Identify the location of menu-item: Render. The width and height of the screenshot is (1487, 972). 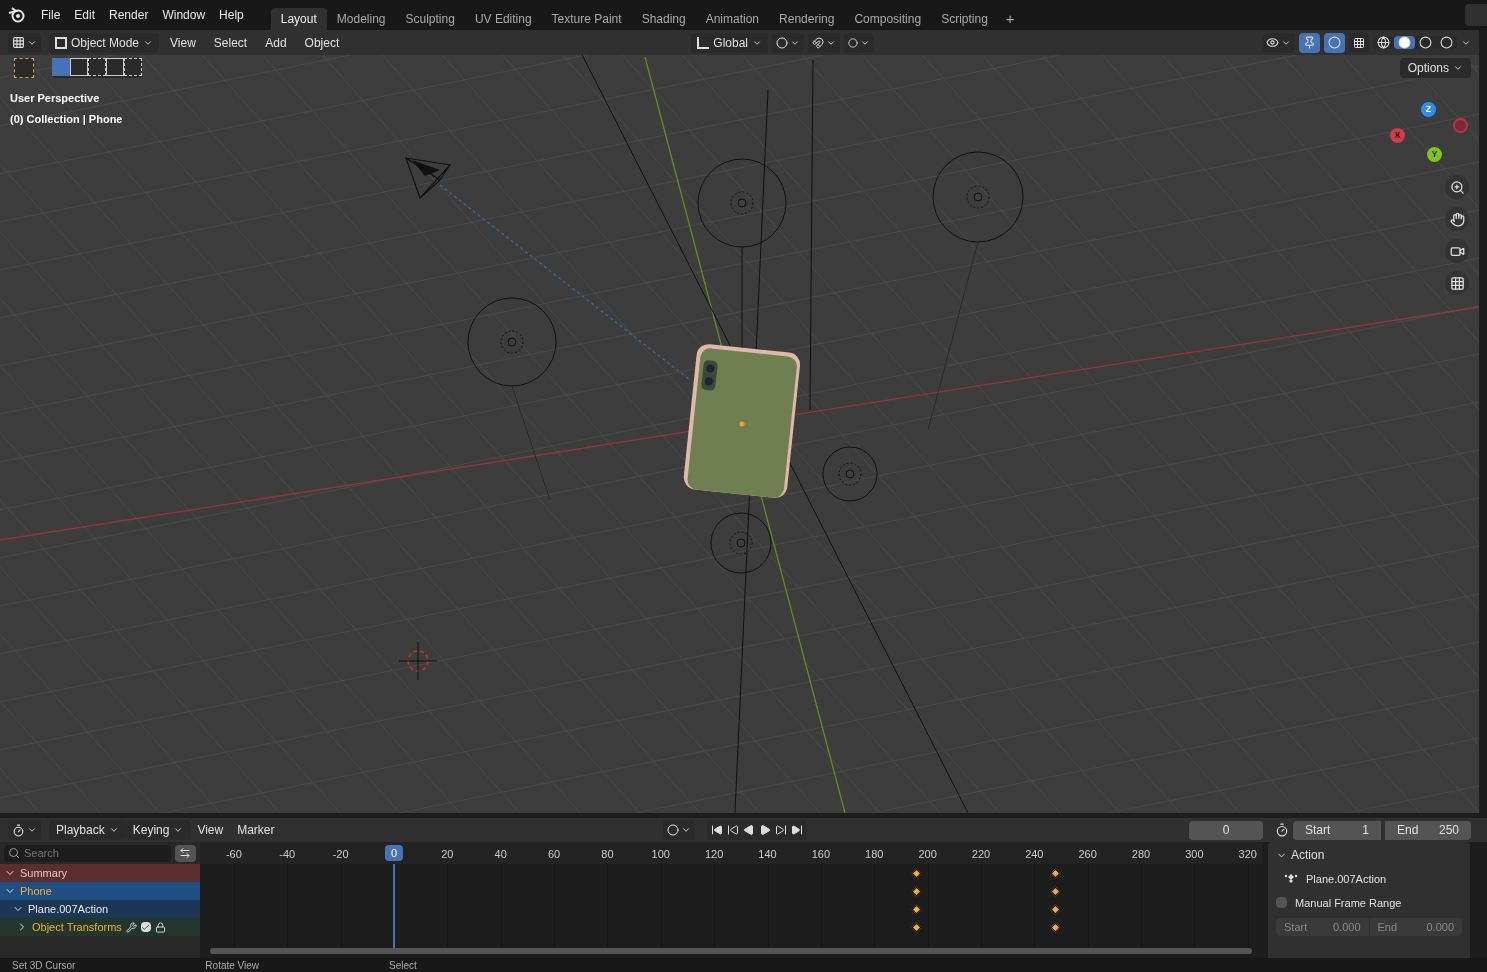
(129, 15).